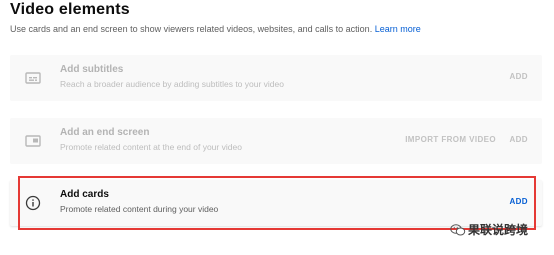  Describe the element at coordinates (33, 78) in the screenshot. I see `subtitles-icon` at that location.